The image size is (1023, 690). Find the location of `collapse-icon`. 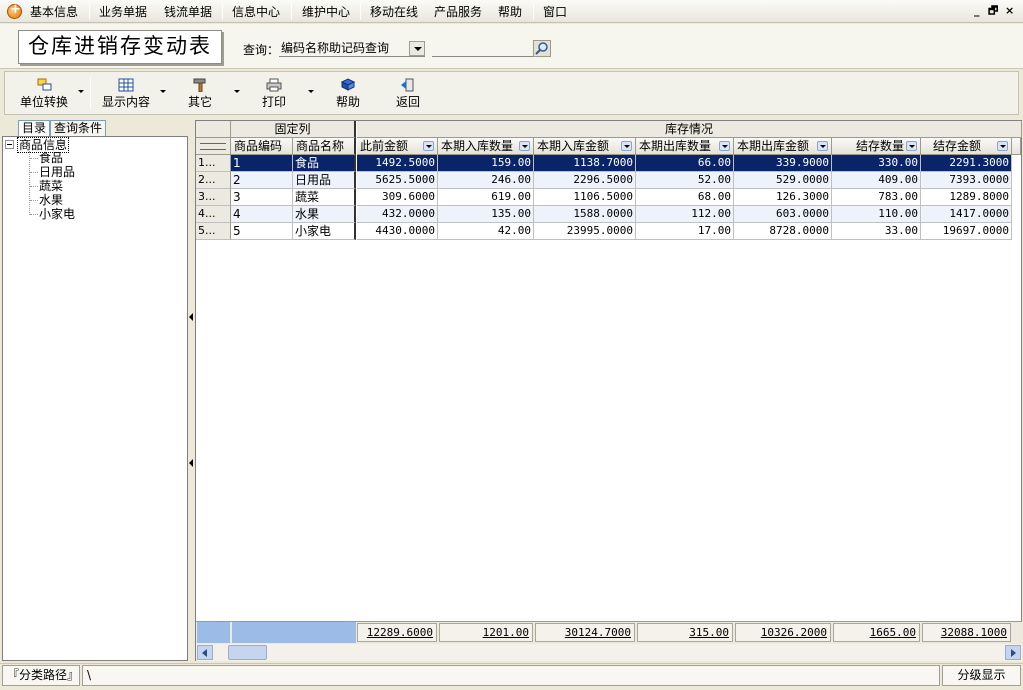

collapse-icon is located at coordinates (9, 144).